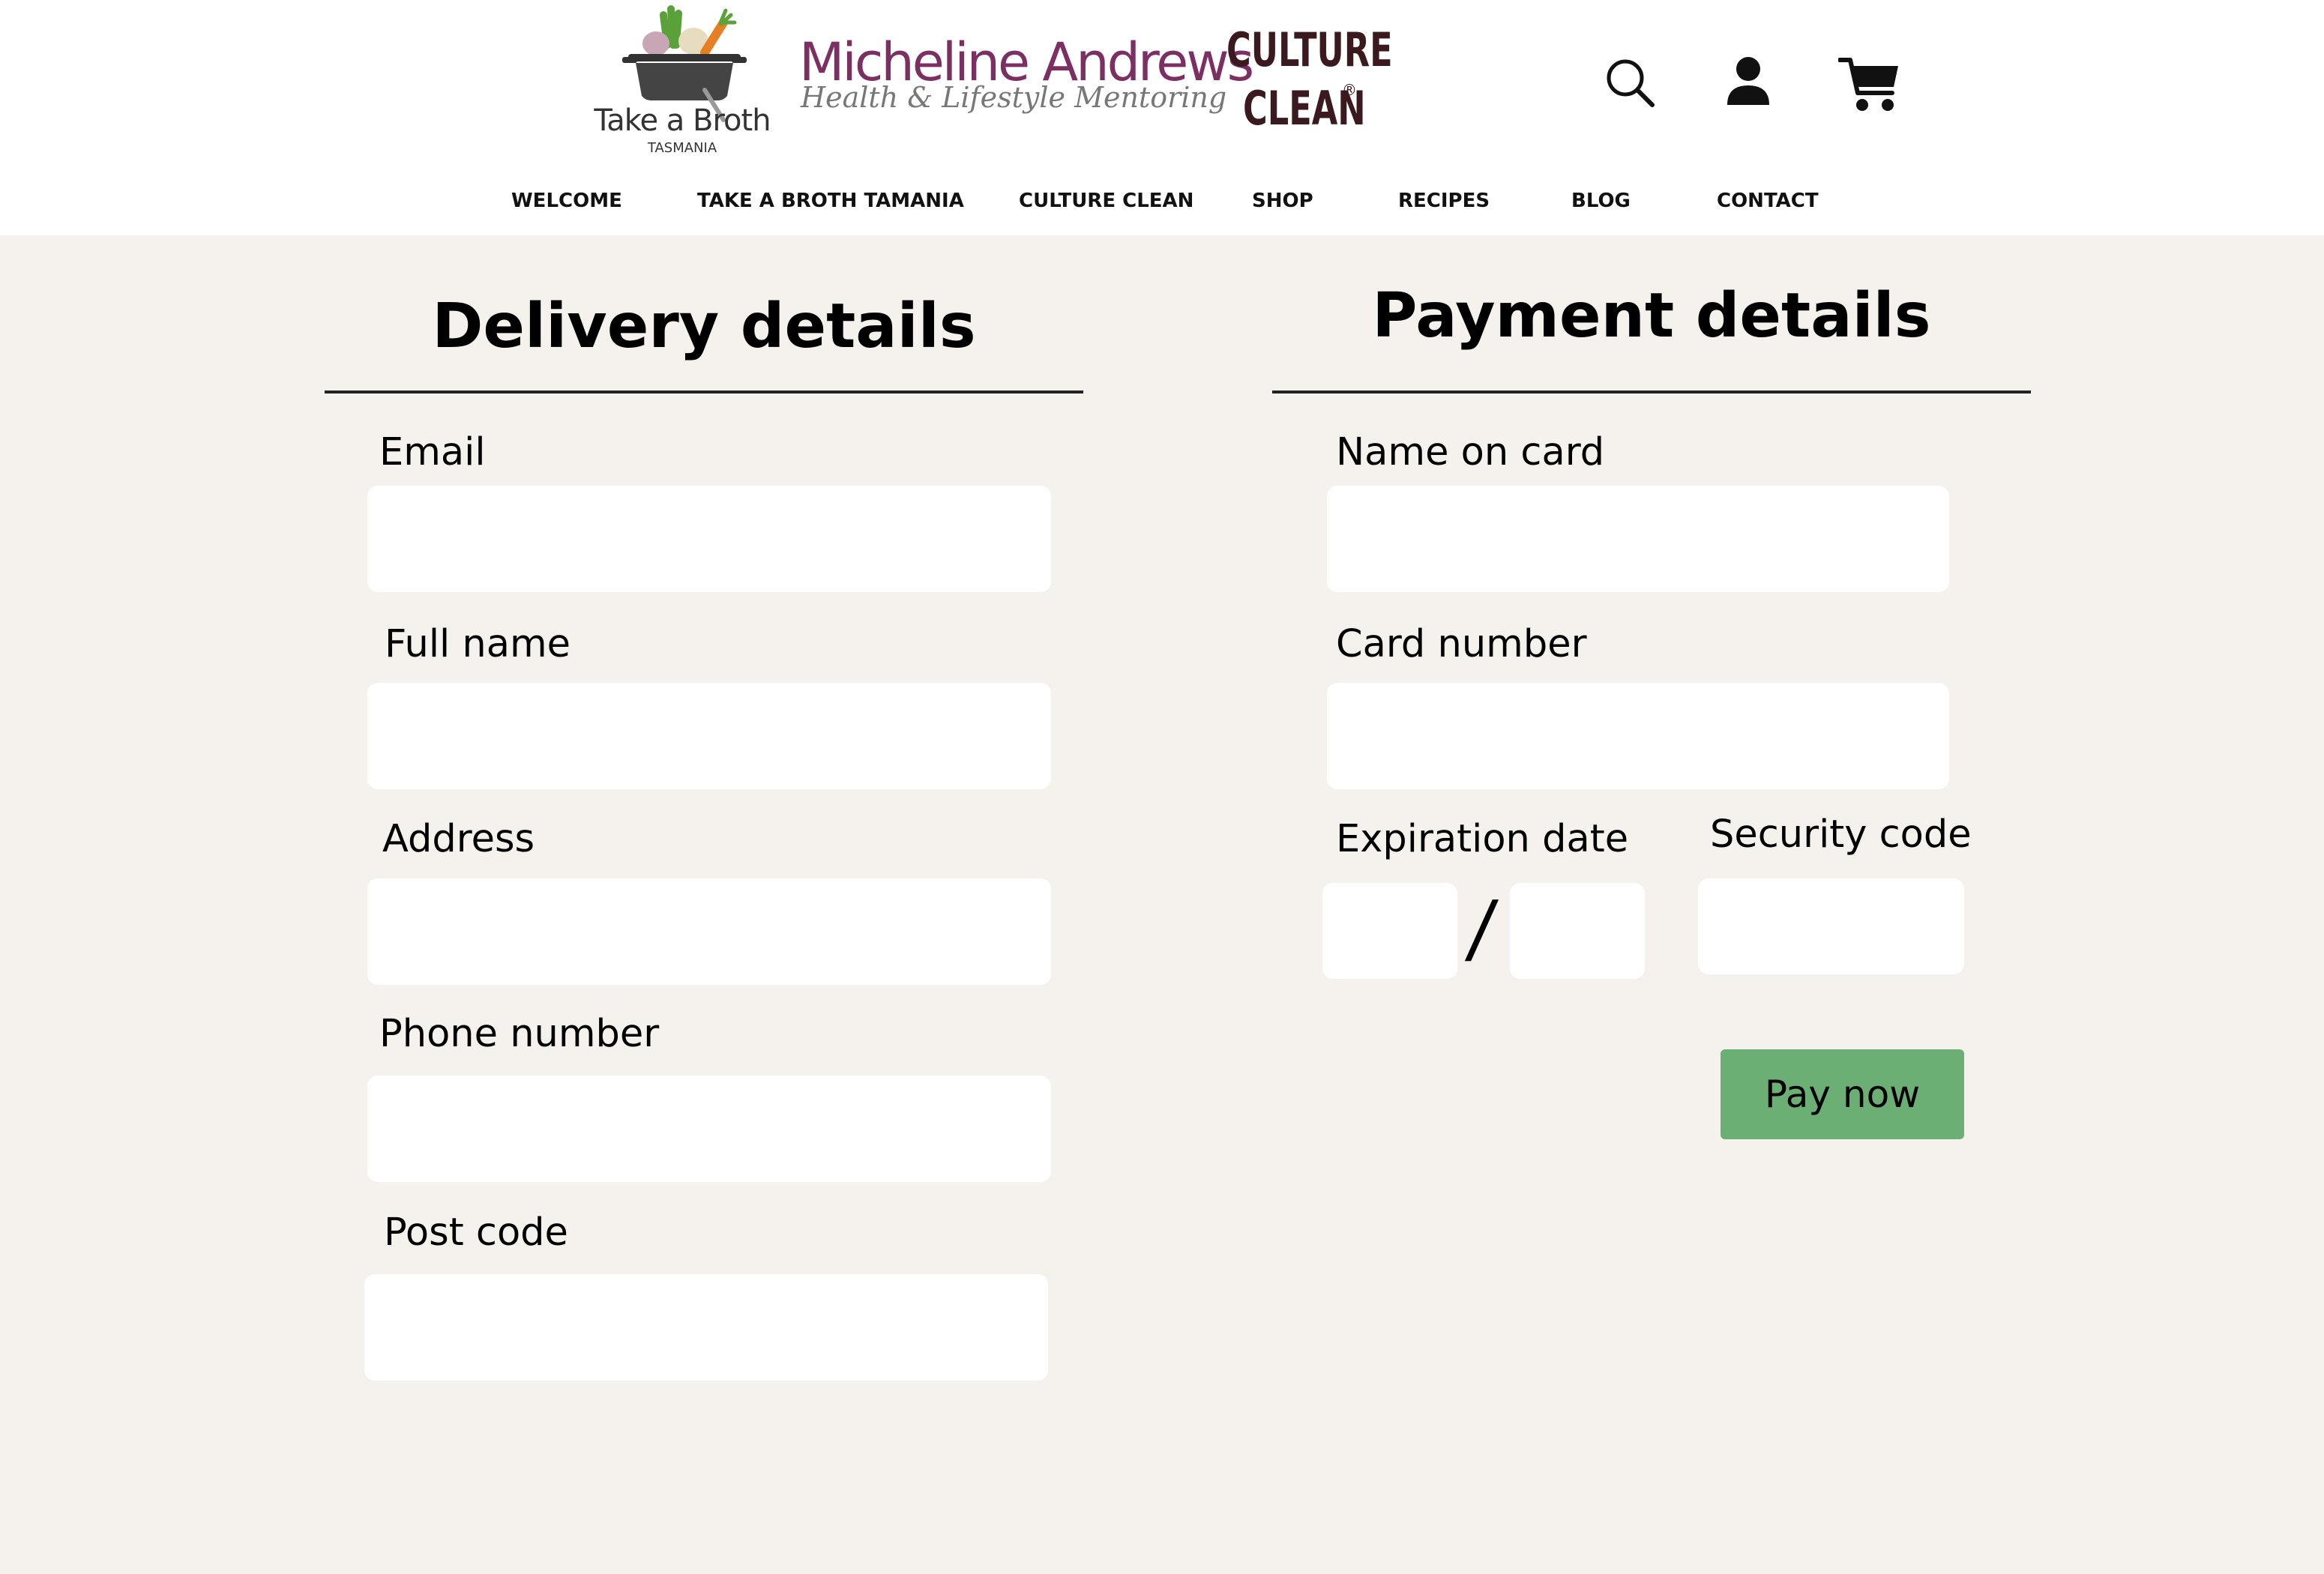 Image resolution: width=2324 pixels, height=1574 pixels. Describe the element at coordinates (706, 1327) in the screenshot. I see `post-code-field` at that location.